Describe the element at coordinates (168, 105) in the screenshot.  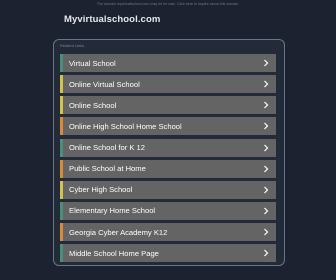
I see `link-row: Online School` at that location.